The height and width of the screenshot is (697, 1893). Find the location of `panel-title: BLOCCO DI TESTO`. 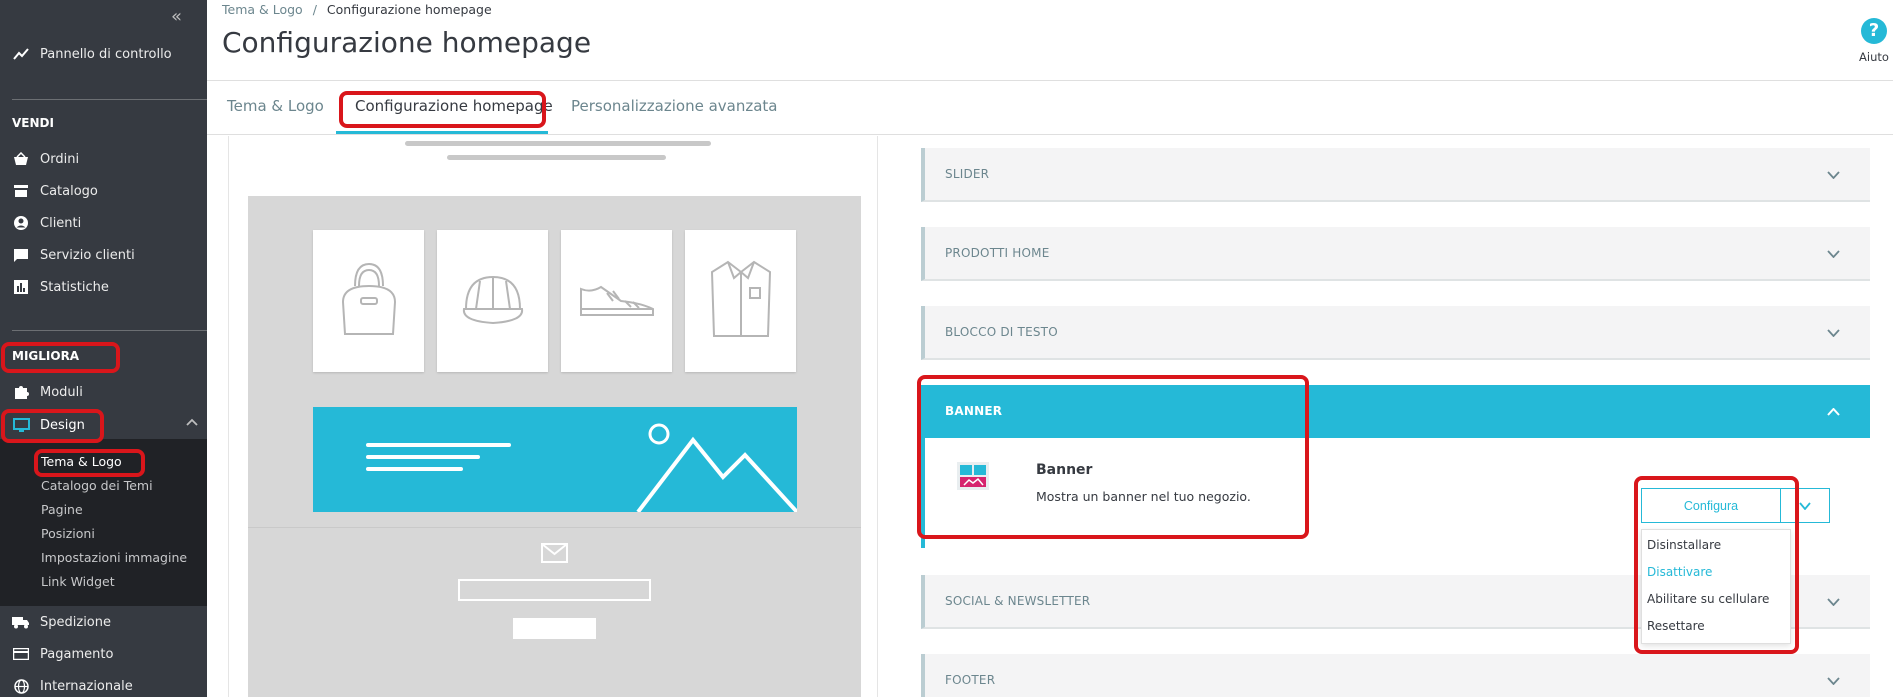

panel-title: BLOCCO DI TESTO is located at coordinates (1001, 332).